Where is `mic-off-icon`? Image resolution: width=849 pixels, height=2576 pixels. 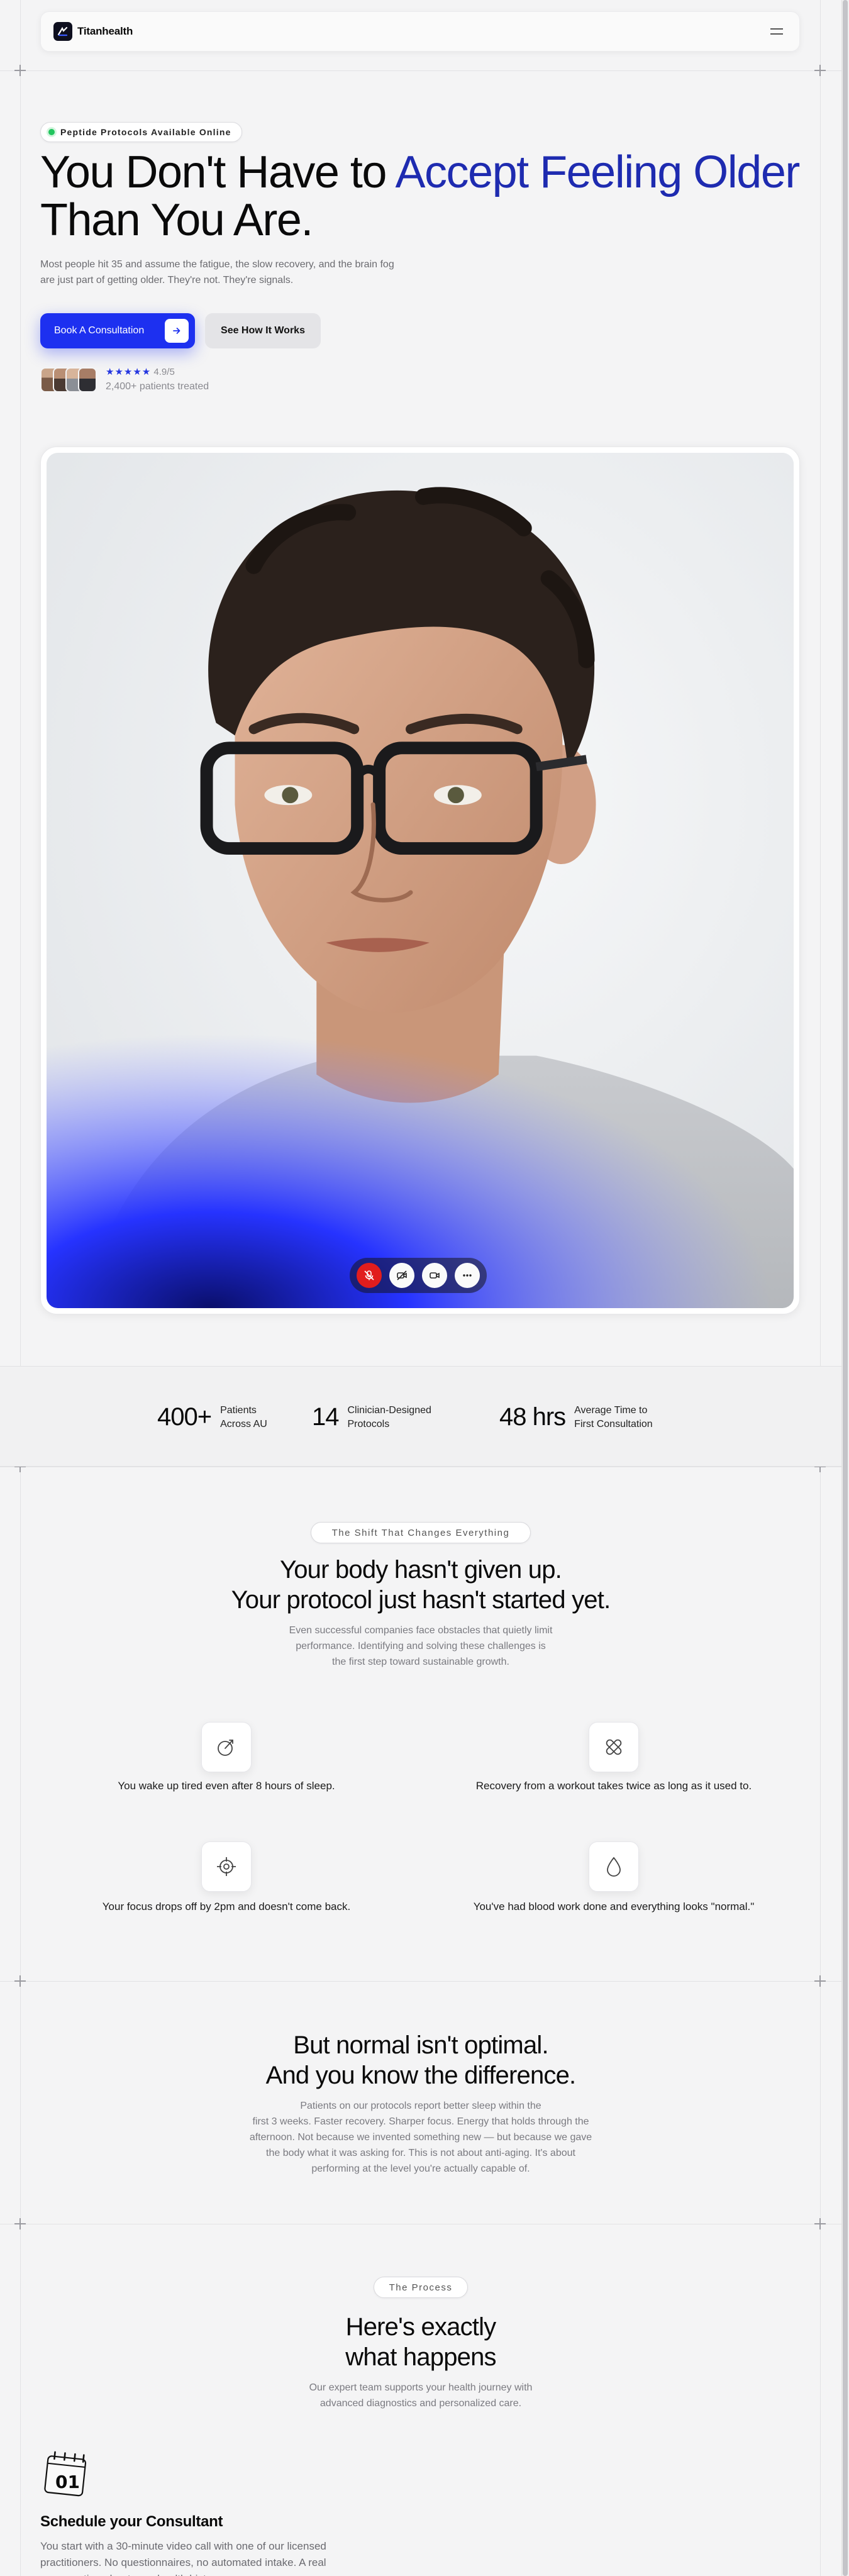 mic-off-icon is located at coordinates (370, 1275).